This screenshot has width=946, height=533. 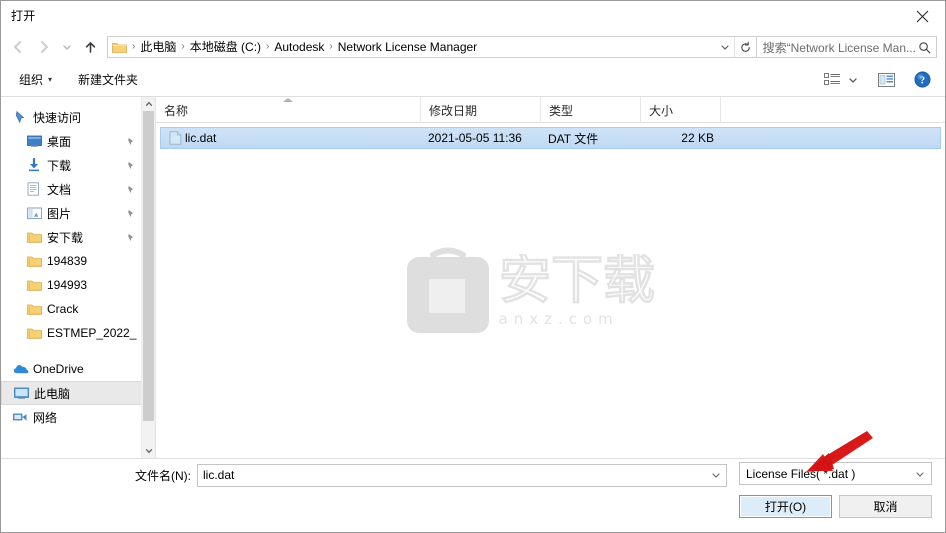 I want to click on sidebar-item-pictures: 图片, so click(x=71, y=213).